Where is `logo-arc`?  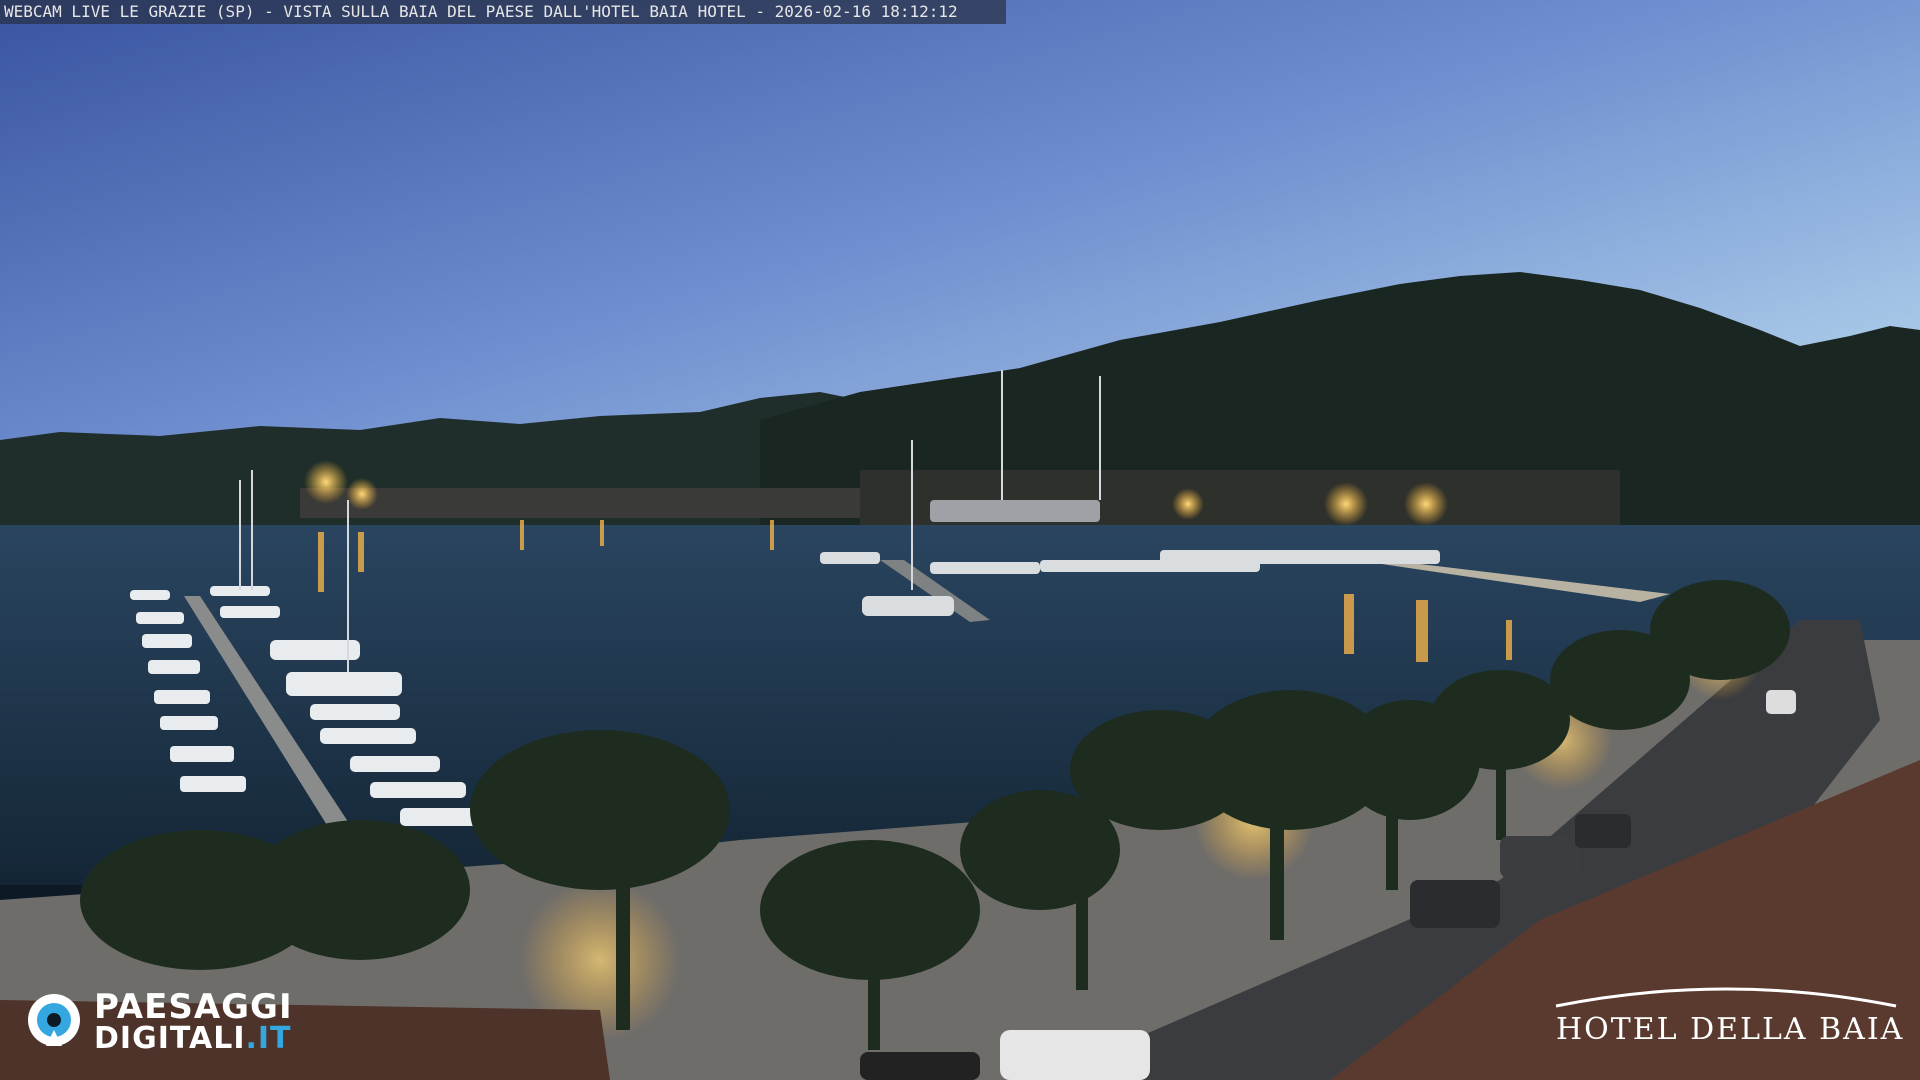 logo-arc is located at coordinates (1726, 997).